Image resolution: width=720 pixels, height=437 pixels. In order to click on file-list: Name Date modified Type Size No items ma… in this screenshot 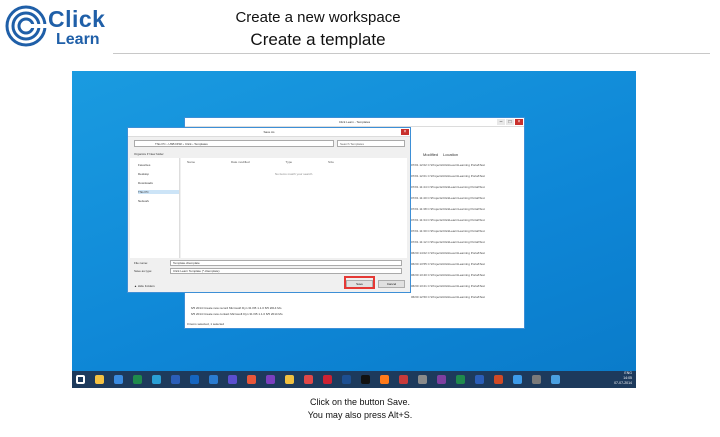, I will do `click(294, 208)`.